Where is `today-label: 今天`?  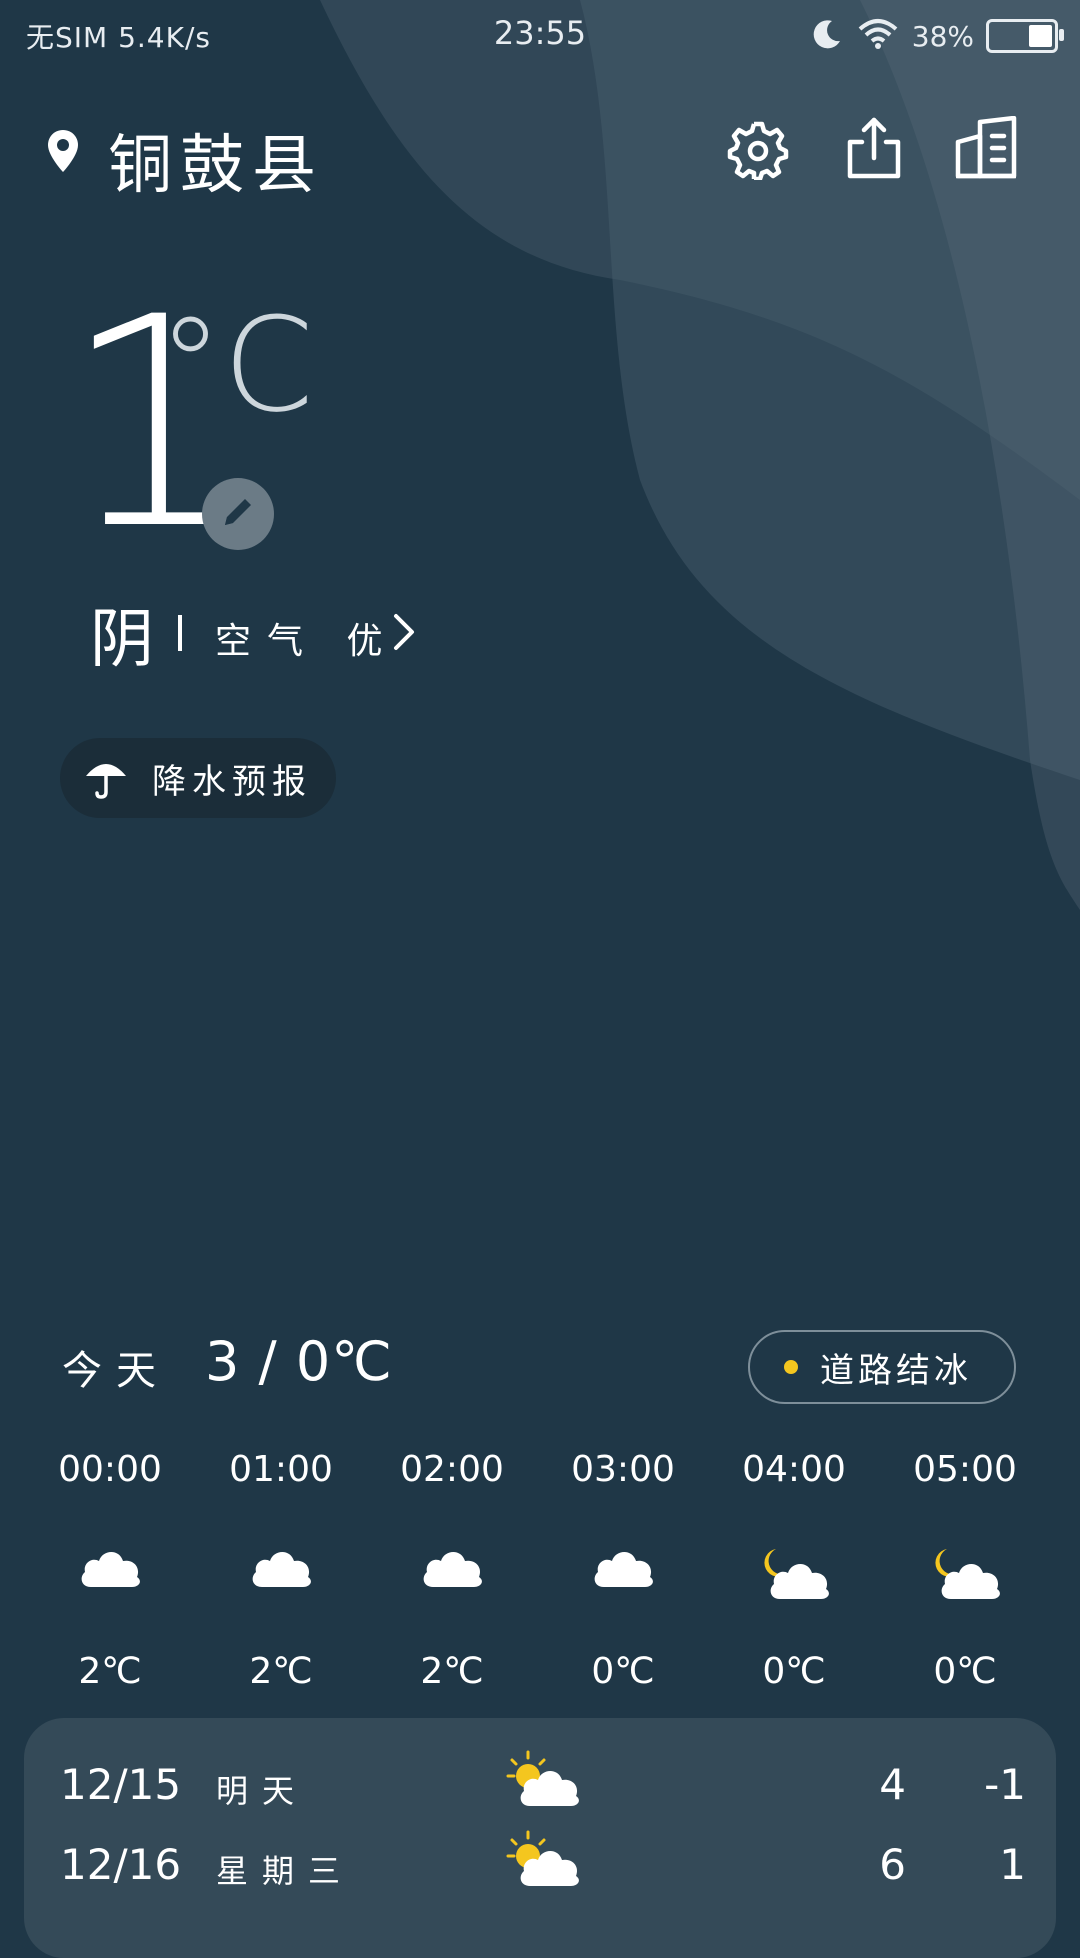 today-label: 今天 is located at coordinates (116, 1371).